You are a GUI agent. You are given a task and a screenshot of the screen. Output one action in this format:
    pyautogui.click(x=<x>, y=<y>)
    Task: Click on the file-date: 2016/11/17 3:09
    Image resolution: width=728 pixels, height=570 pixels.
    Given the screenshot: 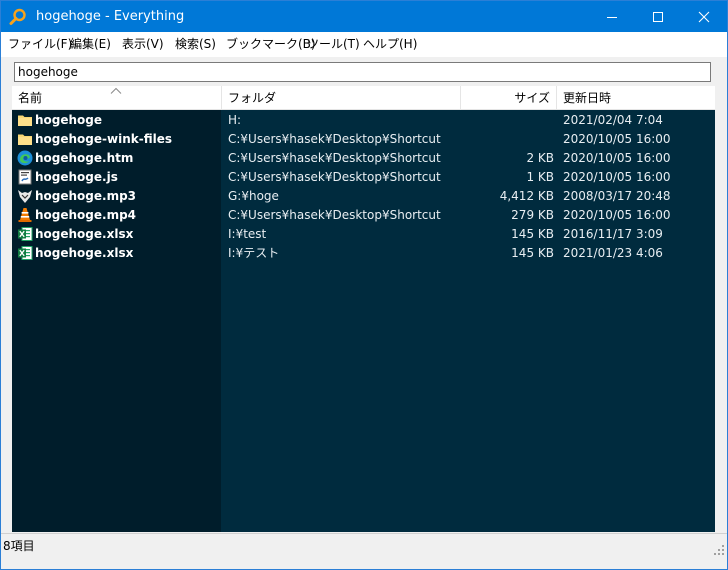 What is the action you would take?
    pyautogui.click(x=613, y=234)
    